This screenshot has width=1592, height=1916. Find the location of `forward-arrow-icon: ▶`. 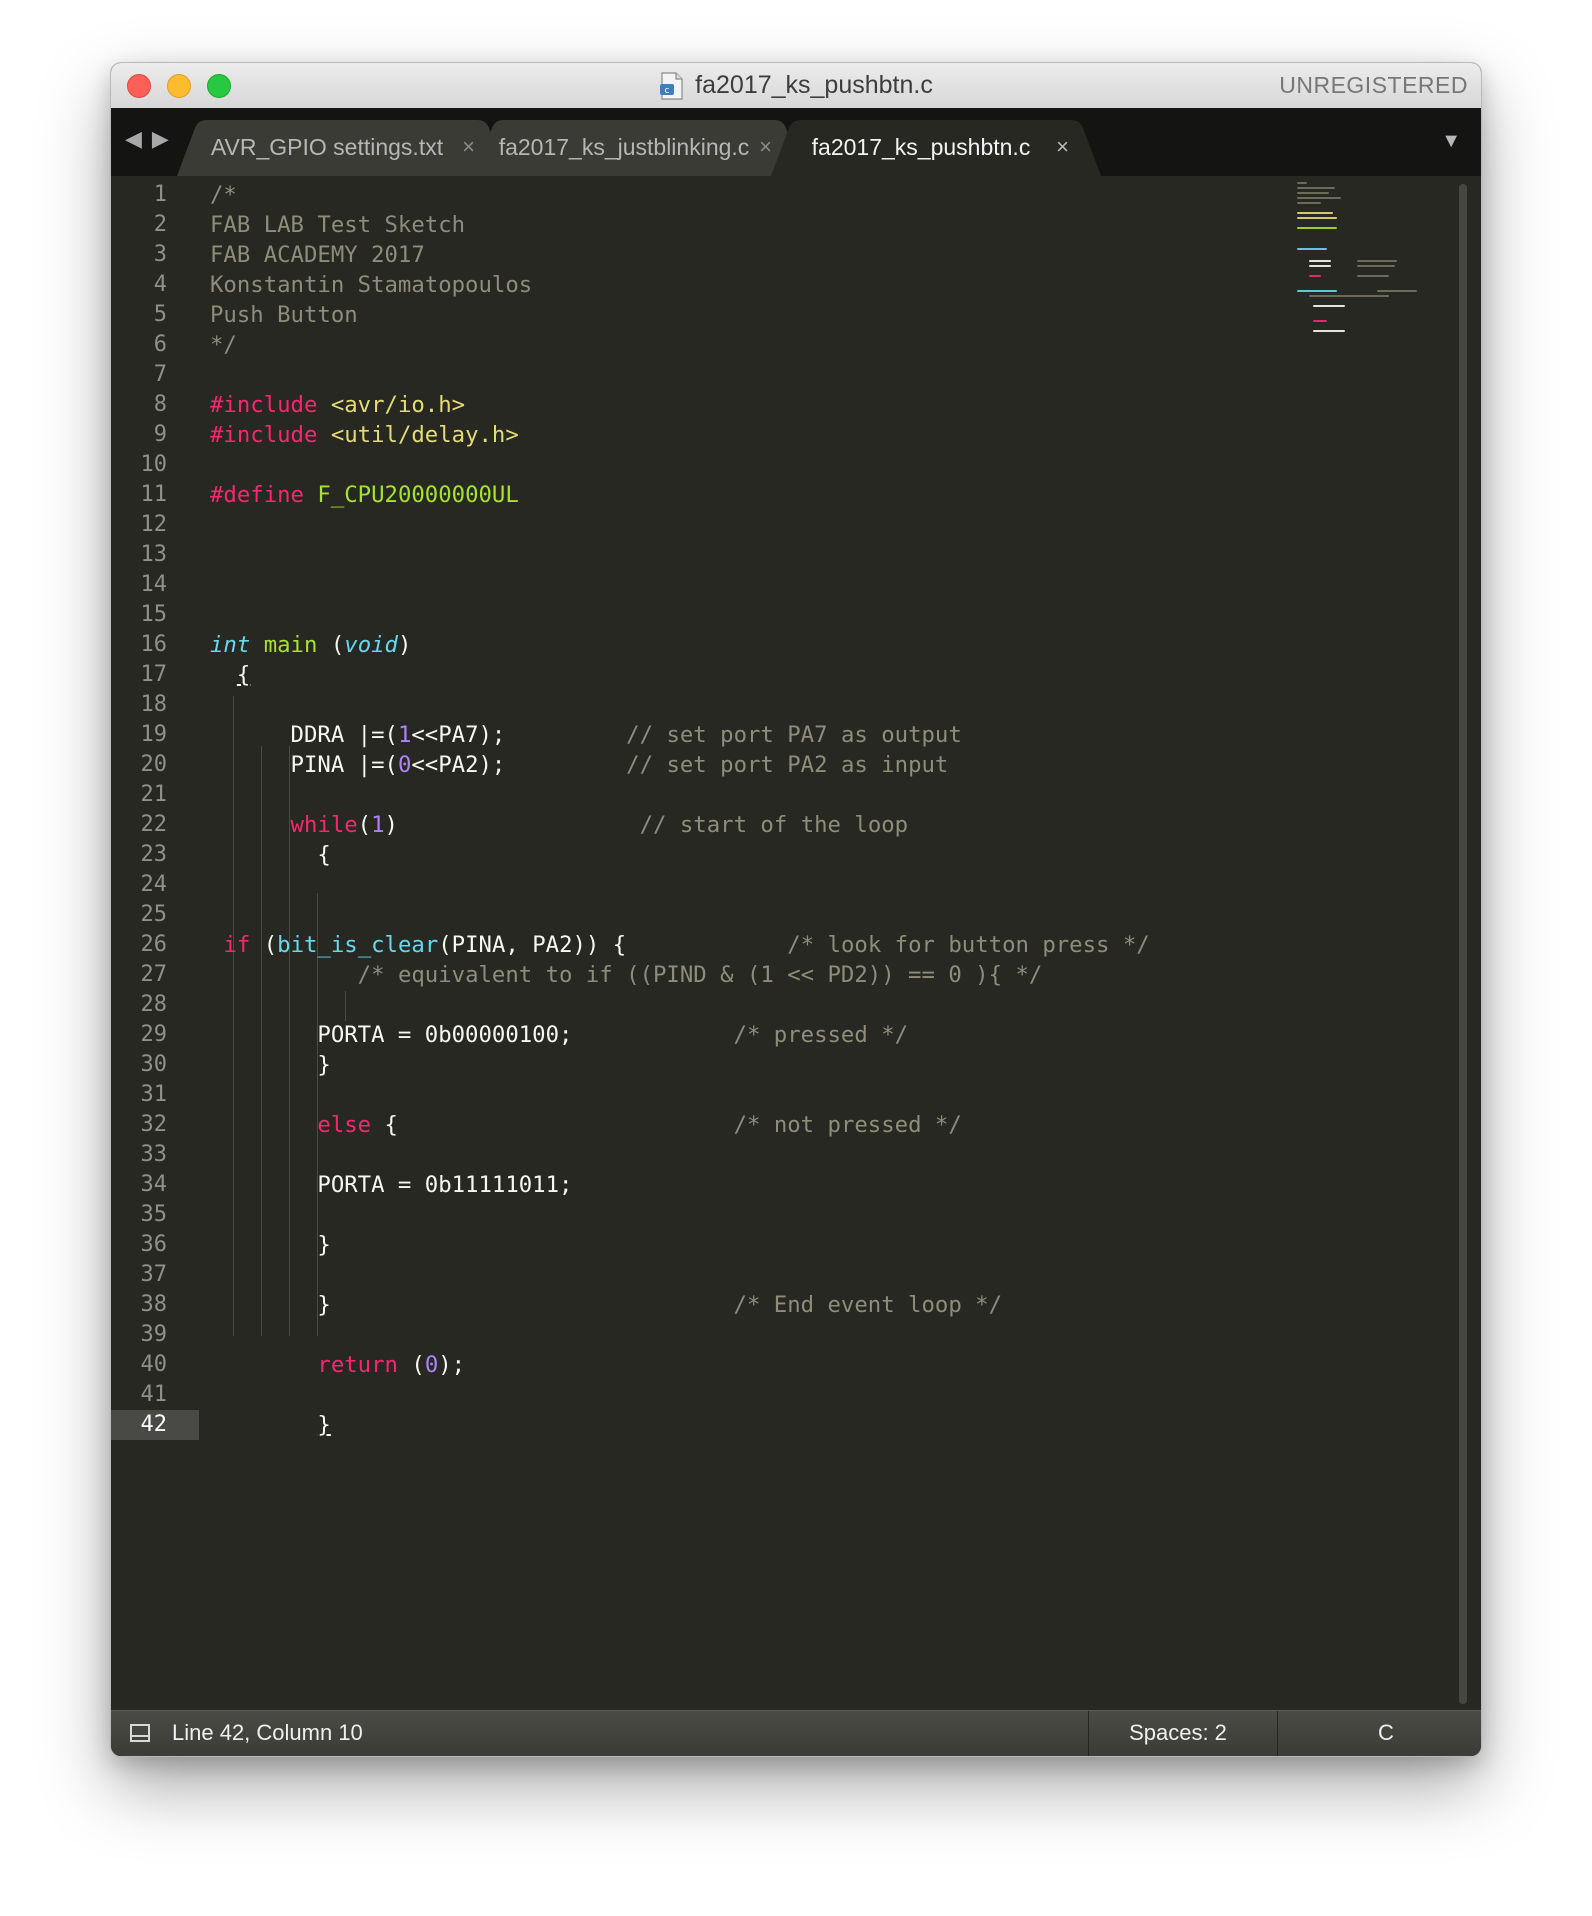

forward-arrow-icon: ▶ is located at coordinates (165, 138).